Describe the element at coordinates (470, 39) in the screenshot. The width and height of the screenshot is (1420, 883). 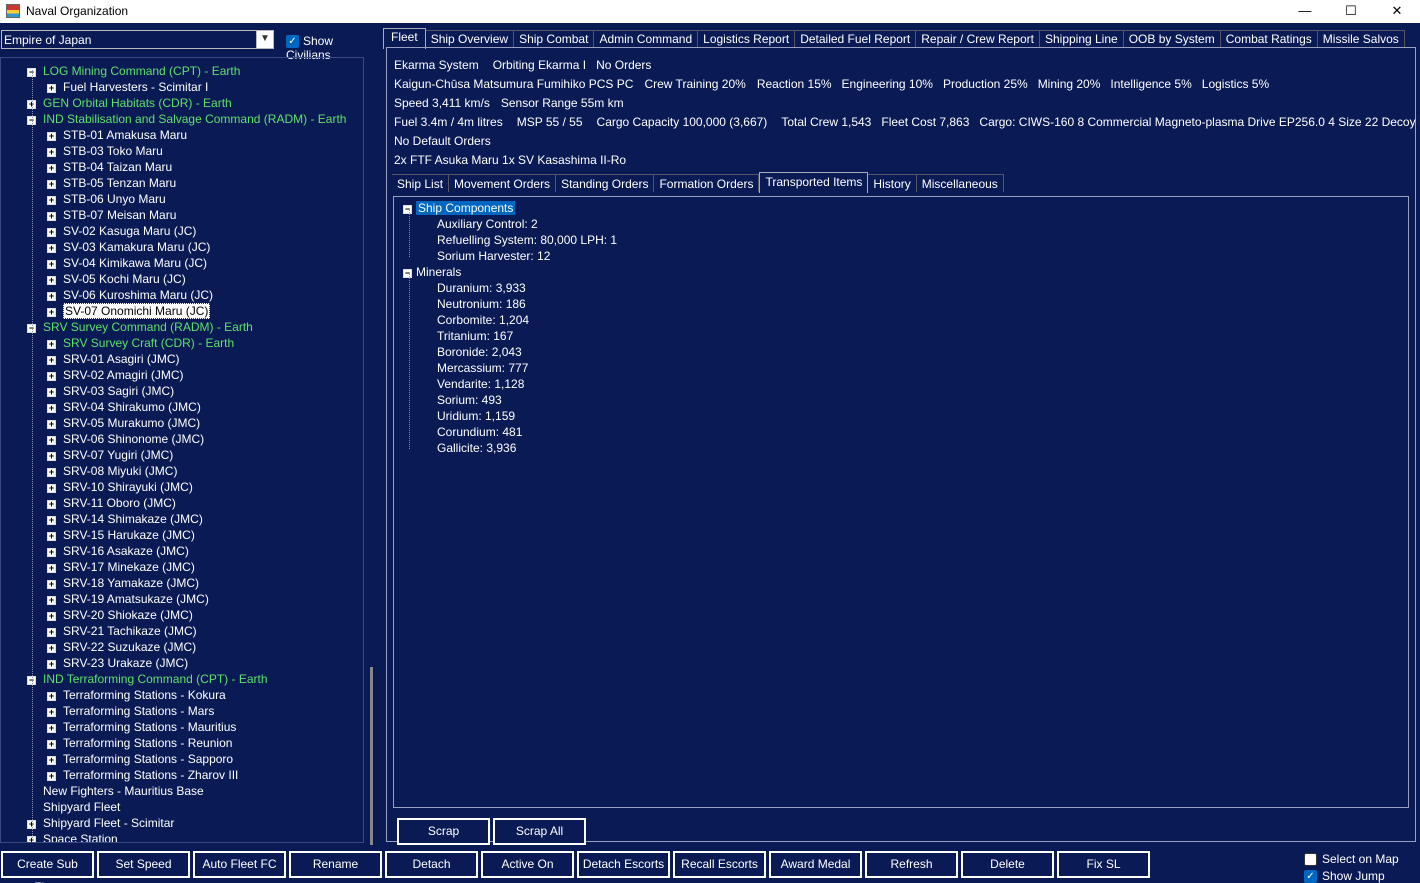
I see `tab-ship-overview: Ship Overview` at that location.